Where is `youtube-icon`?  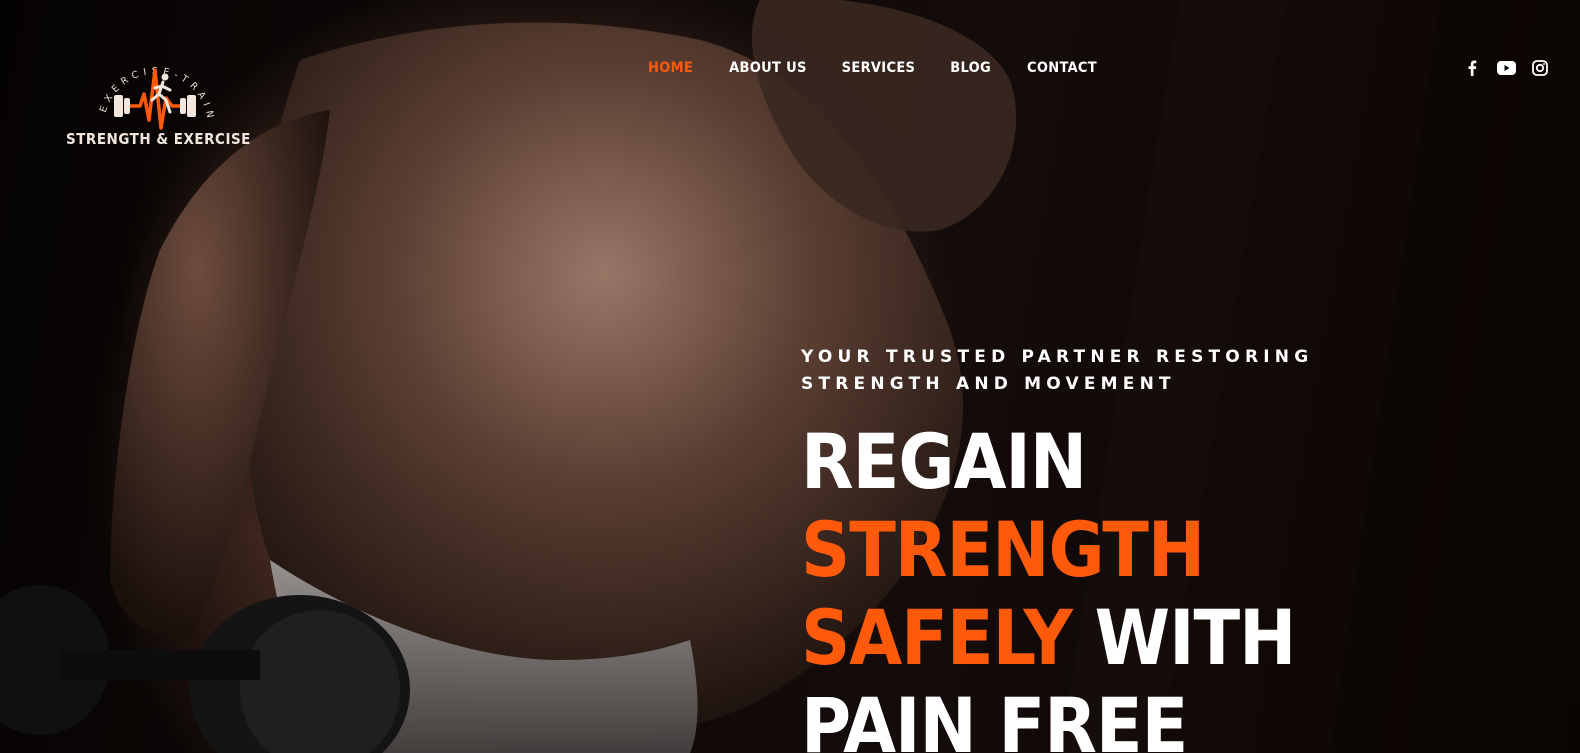 youtube-icon is located at coordinates (1506, 68).